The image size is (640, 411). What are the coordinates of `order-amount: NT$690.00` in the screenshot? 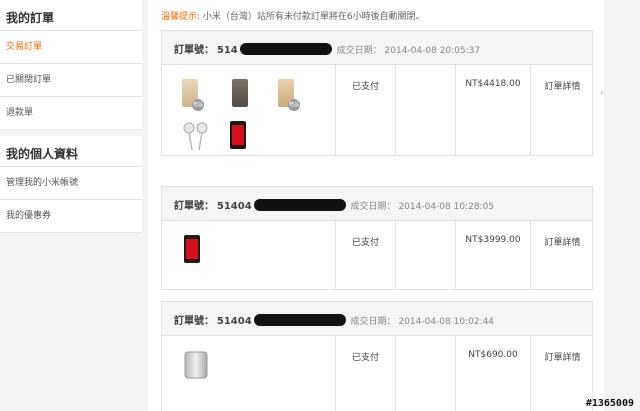 It's located at (492, 373).